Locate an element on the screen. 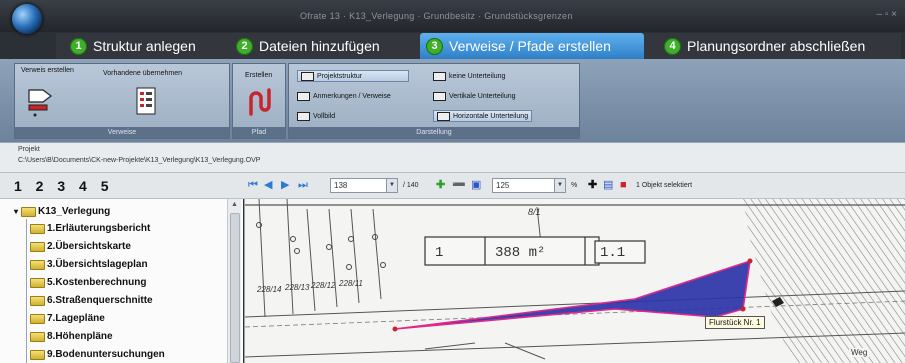  step-number-badge: 3 is located at coordinates (434, 46).